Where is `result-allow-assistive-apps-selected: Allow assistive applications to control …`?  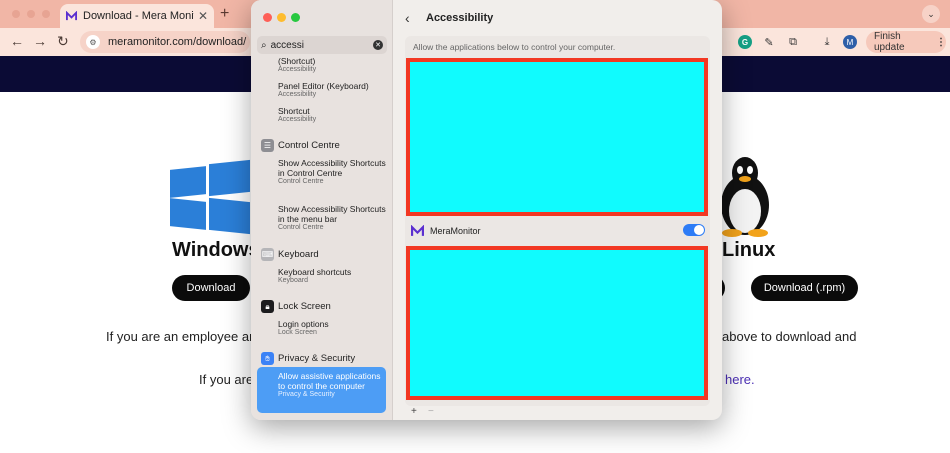 result-allow-assistive-apps-selected: Allow assistive applications to control … is located at coordinates (321, 390).